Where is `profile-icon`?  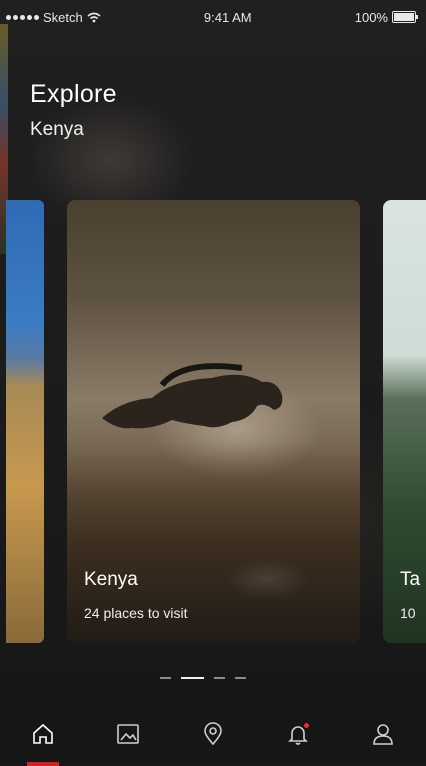
profile-icon is located at coordinates (383, 734).